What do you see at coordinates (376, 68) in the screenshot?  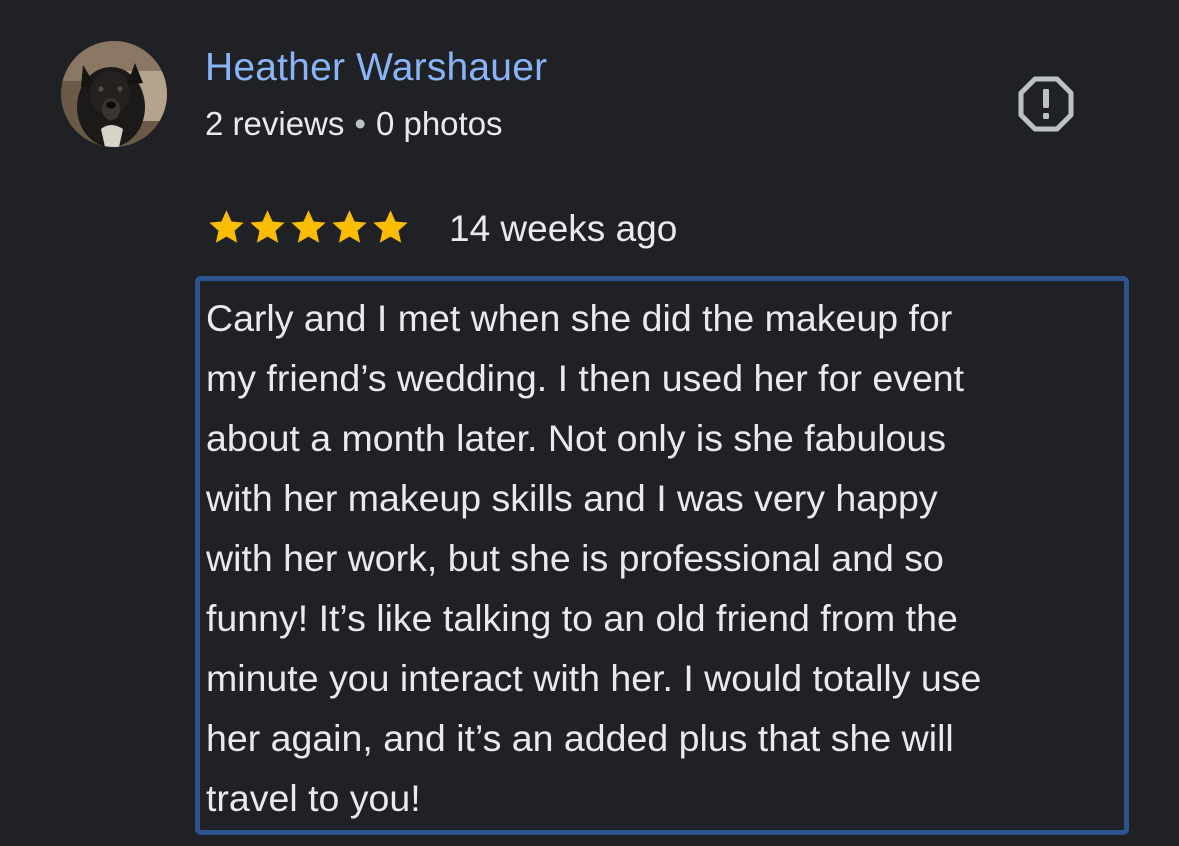 I see `reviewer-name: Heather Warshauer` at bounding box center [376, 68].